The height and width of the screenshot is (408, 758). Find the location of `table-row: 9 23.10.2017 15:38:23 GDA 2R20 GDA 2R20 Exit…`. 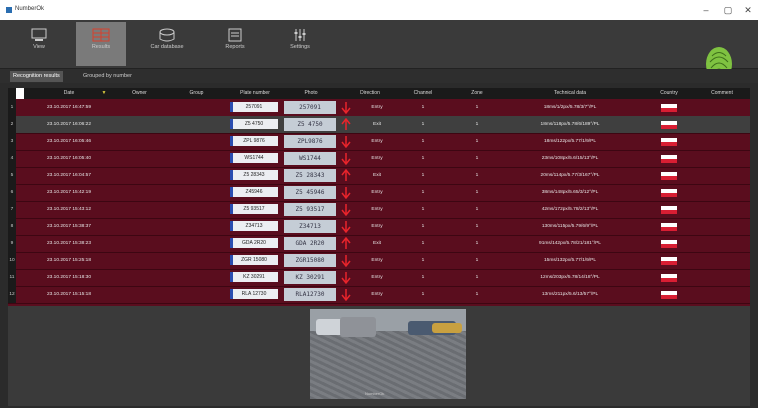

table-row: 9 23.10.2017 15:38:23 GDA 2R20 GDA 2R20 Exit… is located at coordinates (379, 244).